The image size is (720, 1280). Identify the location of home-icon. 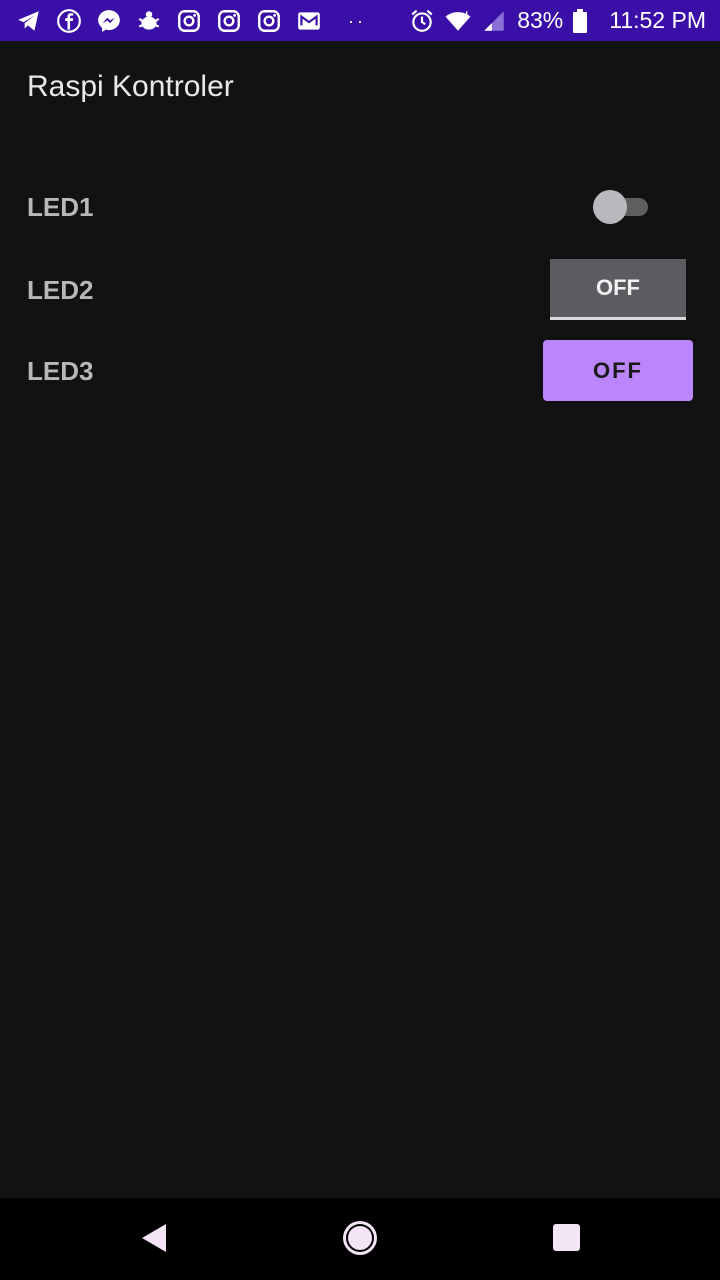
(360, 1238).